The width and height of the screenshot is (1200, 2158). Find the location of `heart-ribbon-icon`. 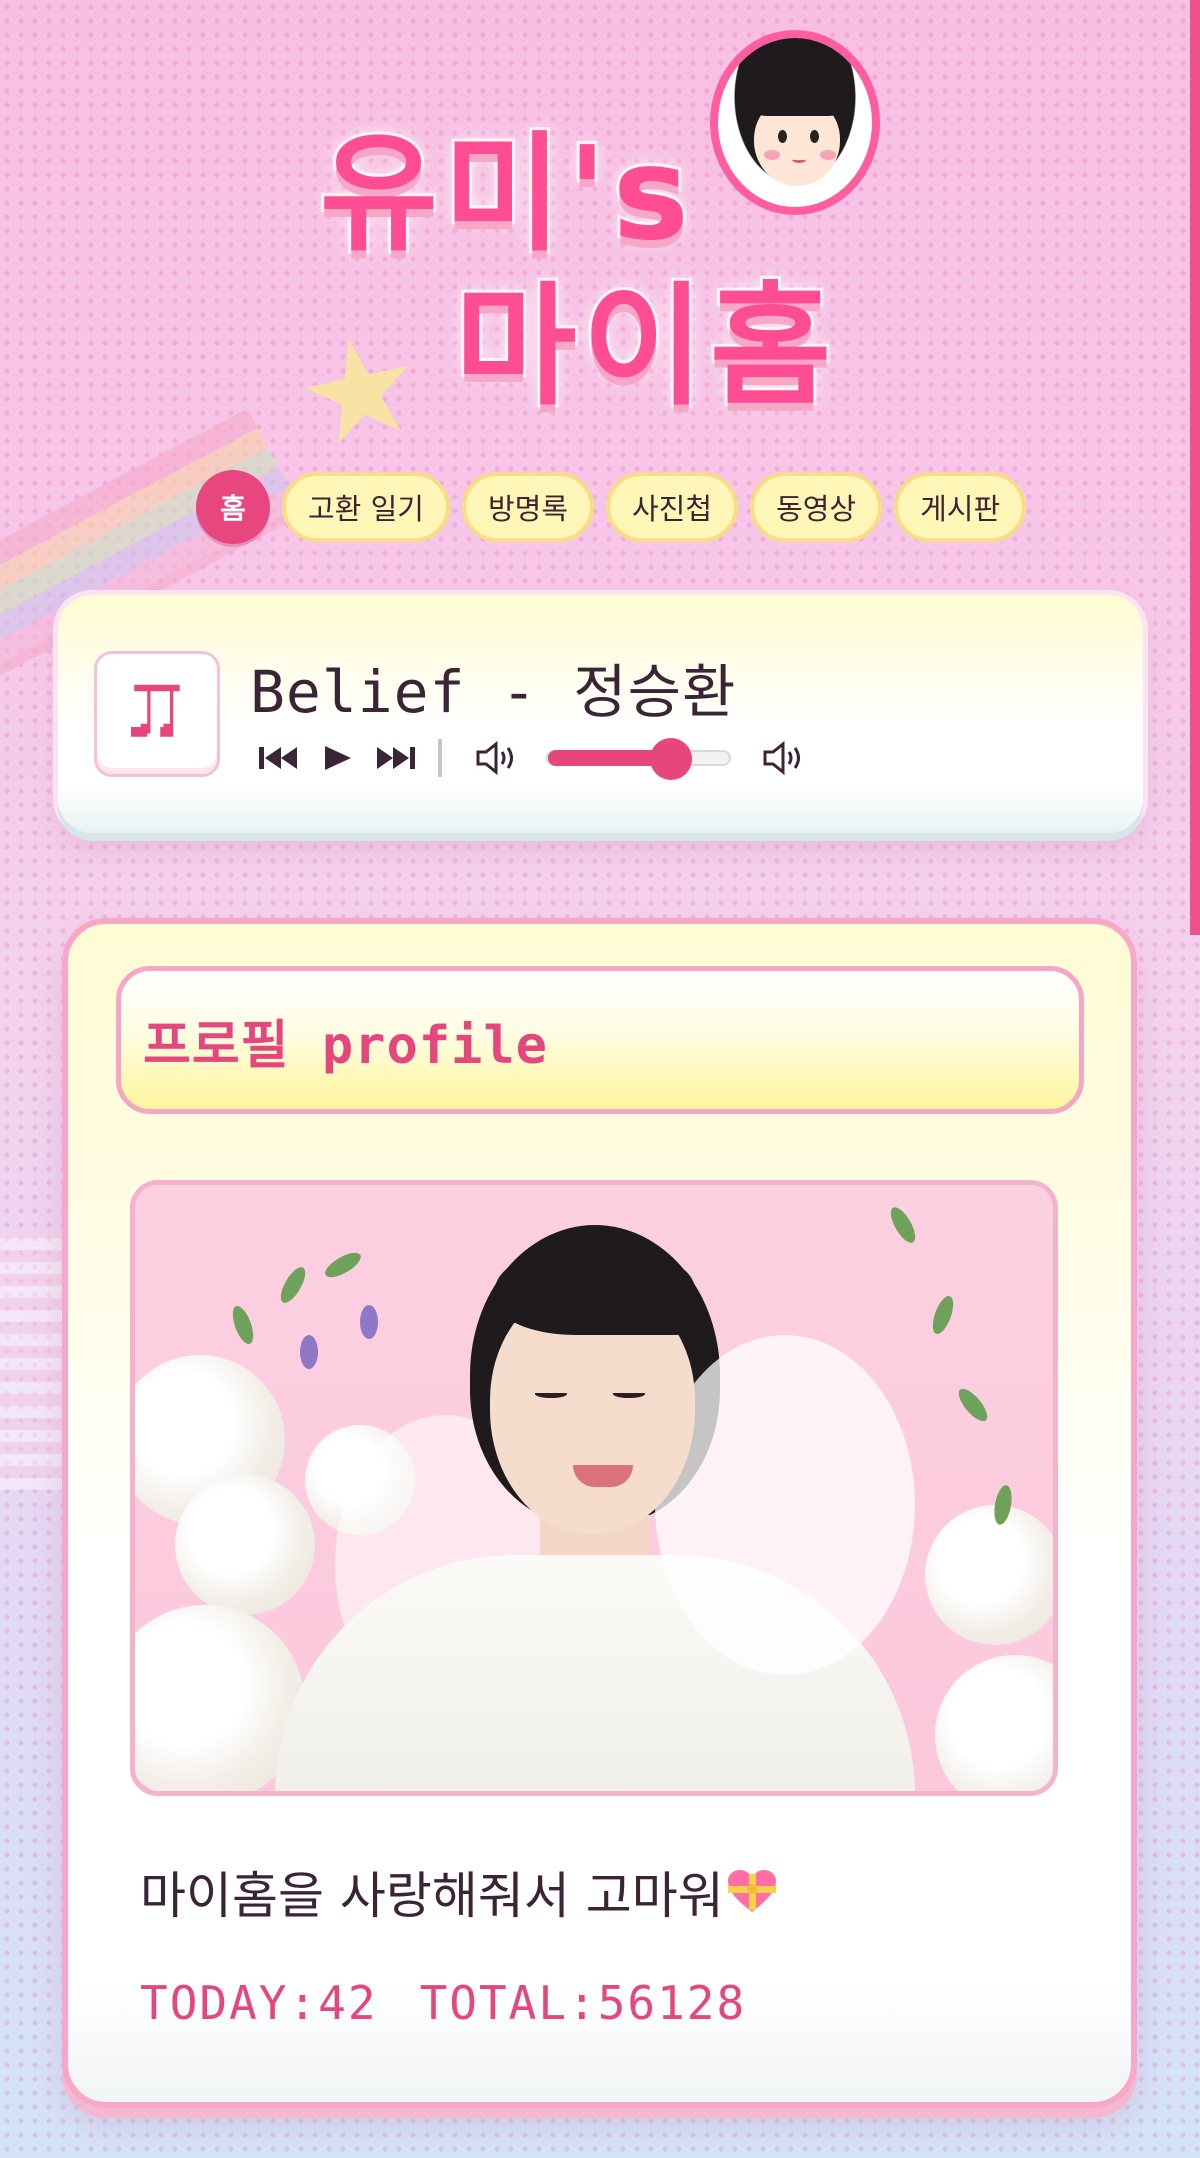

heart-ribbon-icon is located at coordinates (751, 1891).